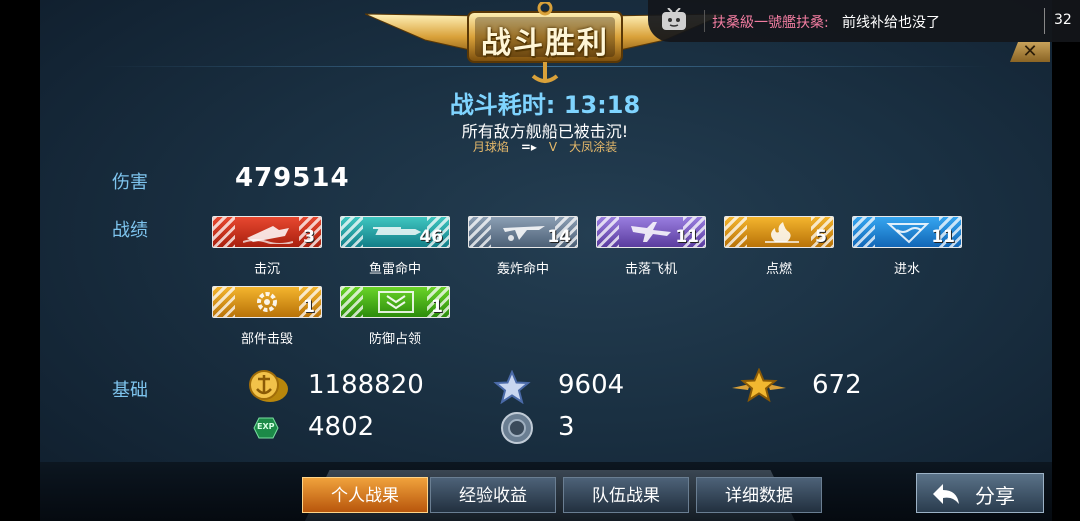  I want to click on danmaku-text: 前线补给也没了, so click(891, 23).